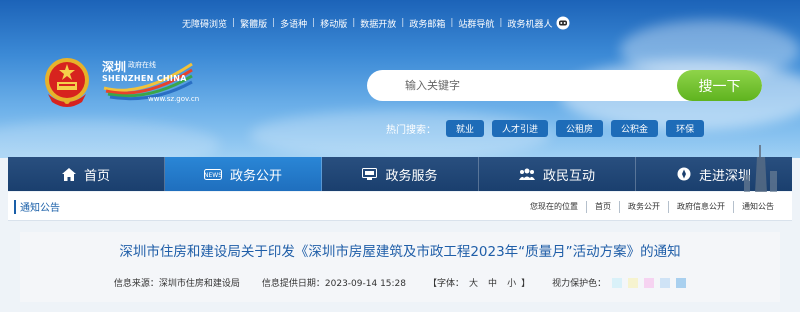 Image resolution: width=800 pixels, height=312 pixels. Describe the element at coordinates (554, 206) in the screenshot. I see `breadcrumb-location-label: 您现在的位置` at that location.